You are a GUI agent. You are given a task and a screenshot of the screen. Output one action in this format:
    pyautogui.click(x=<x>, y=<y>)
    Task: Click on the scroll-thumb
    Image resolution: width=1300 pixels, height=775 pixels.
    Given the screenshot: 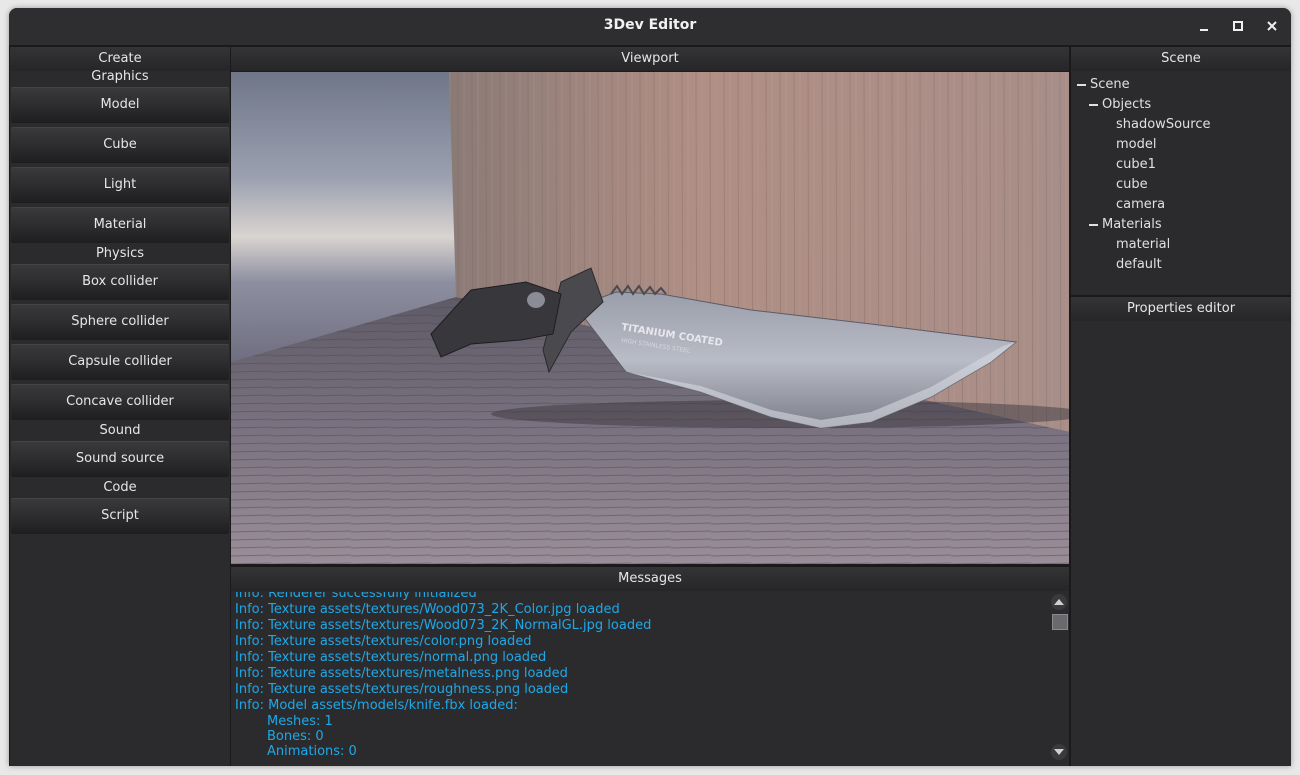 What is the action you would take?
    pyautogui.click(x=1060, y=622)
    